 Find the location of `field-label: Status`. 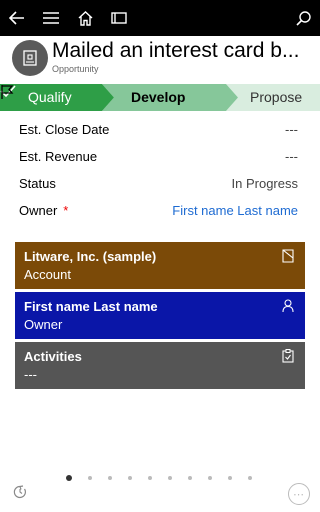

field-label: Status is located at coordinates (37, 183).